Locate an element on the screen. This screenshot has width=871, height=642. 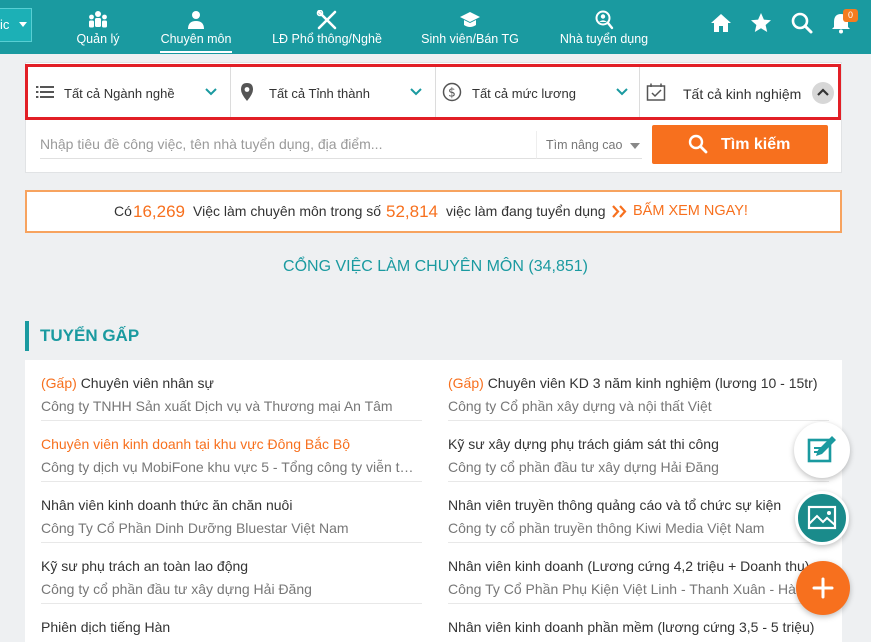
nav-item-employer: Nhà tuyển dụng is located at coordinates (604, 27).